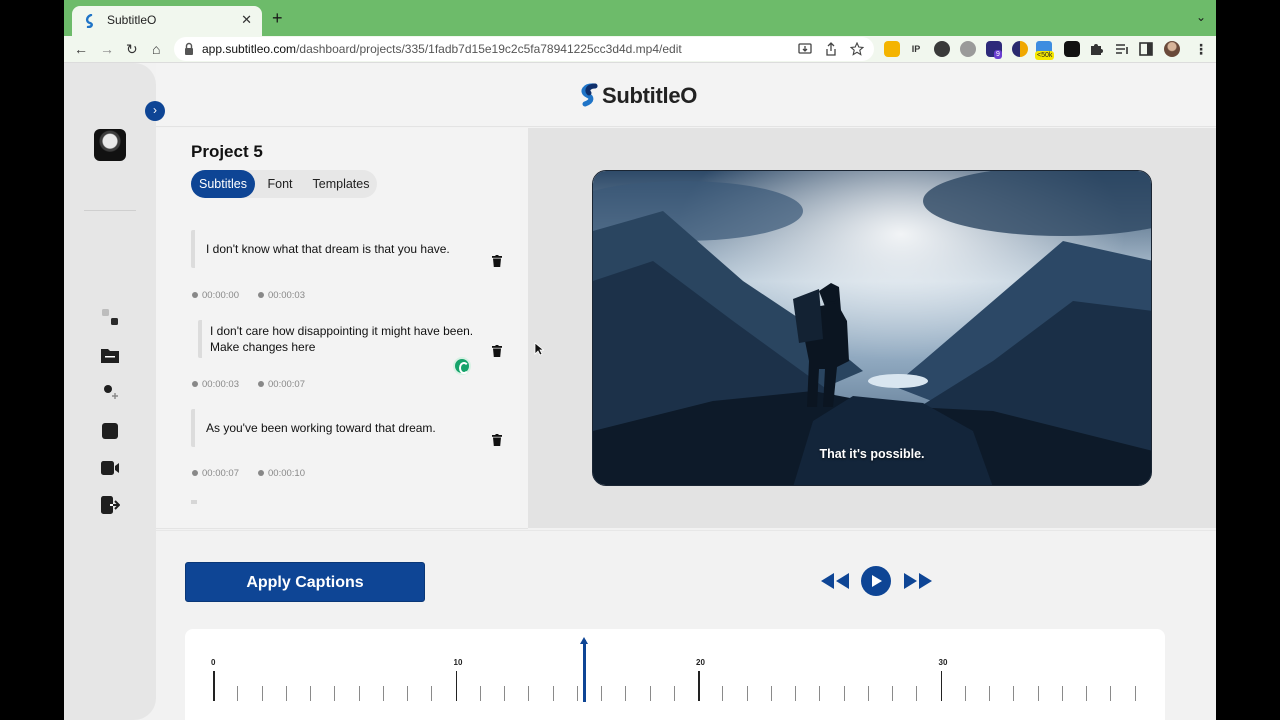  What do you see at coordinates (589, 95) in the screenshot?
I see `subtitleo-logo-icon` at bounding box center [589, 95].